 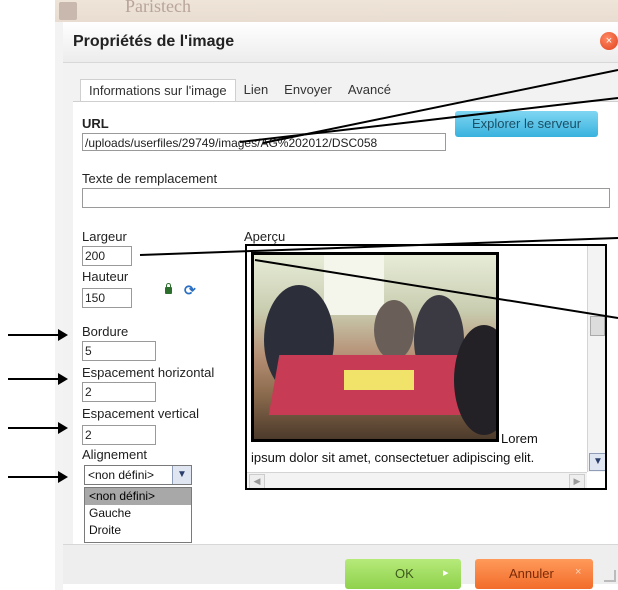 What do you see at coordinates (446, 573) in the screenshot?
I see `arrow-right-icon: ▸` at bounding box center [446, 573].